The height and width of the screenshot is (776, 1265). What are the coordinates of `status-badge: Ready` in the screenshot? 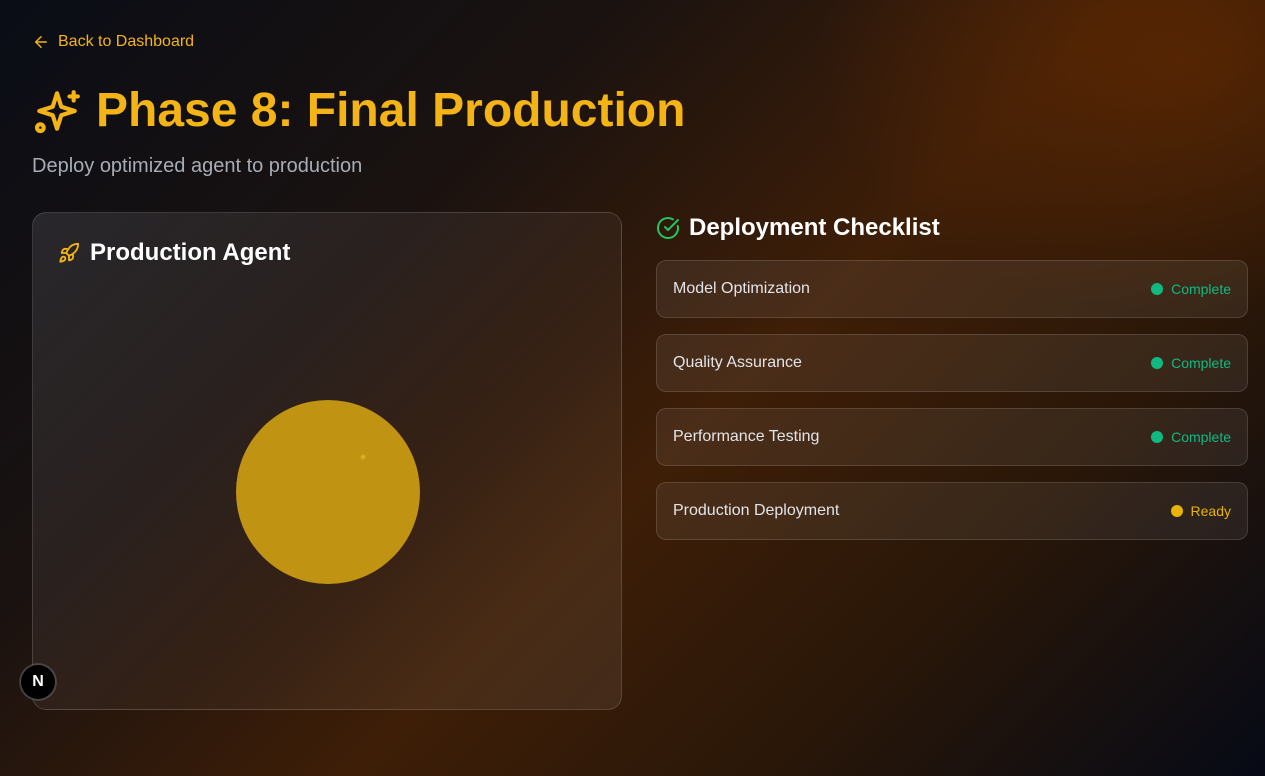 It's located at (1200, 511).